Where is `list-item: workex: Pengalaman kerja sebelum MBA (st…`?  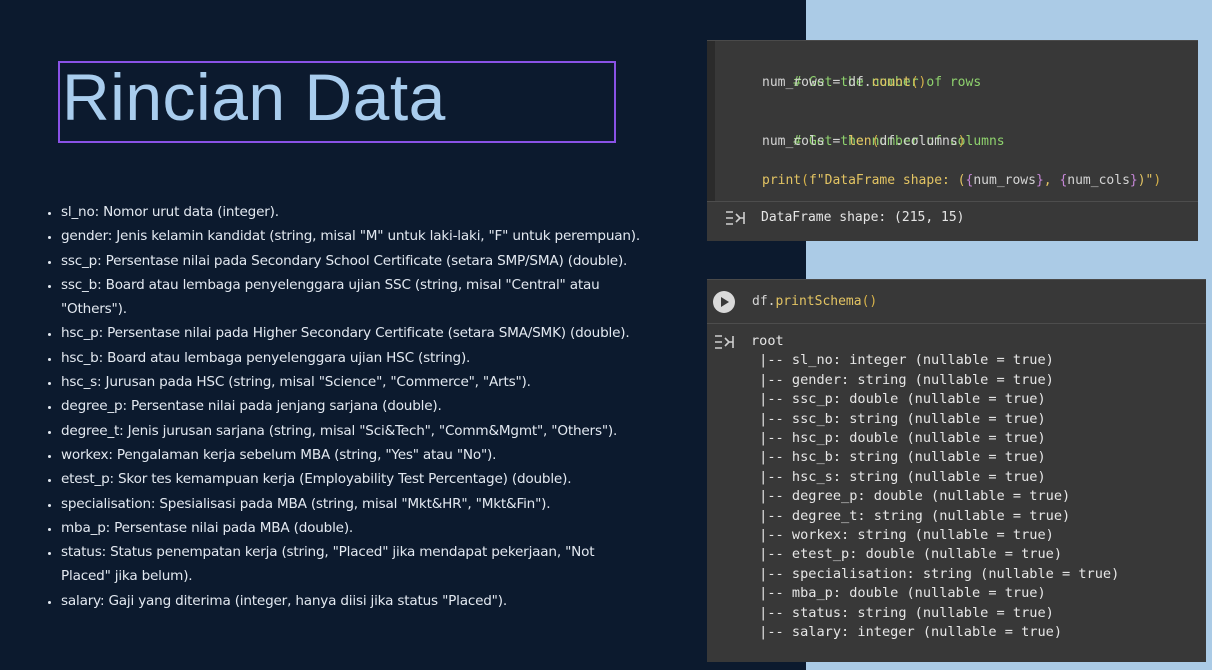
list-item: workex: Pengalaman kerja sebelum MBA (st… is located at coordinates (371, 455).